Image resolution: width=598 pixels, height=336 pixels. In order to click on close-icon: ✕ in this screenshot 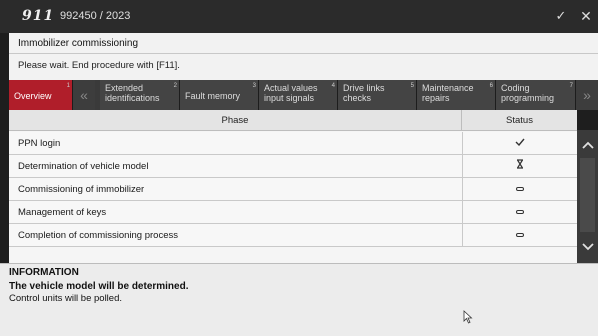, I will do `click(586, 16)`.